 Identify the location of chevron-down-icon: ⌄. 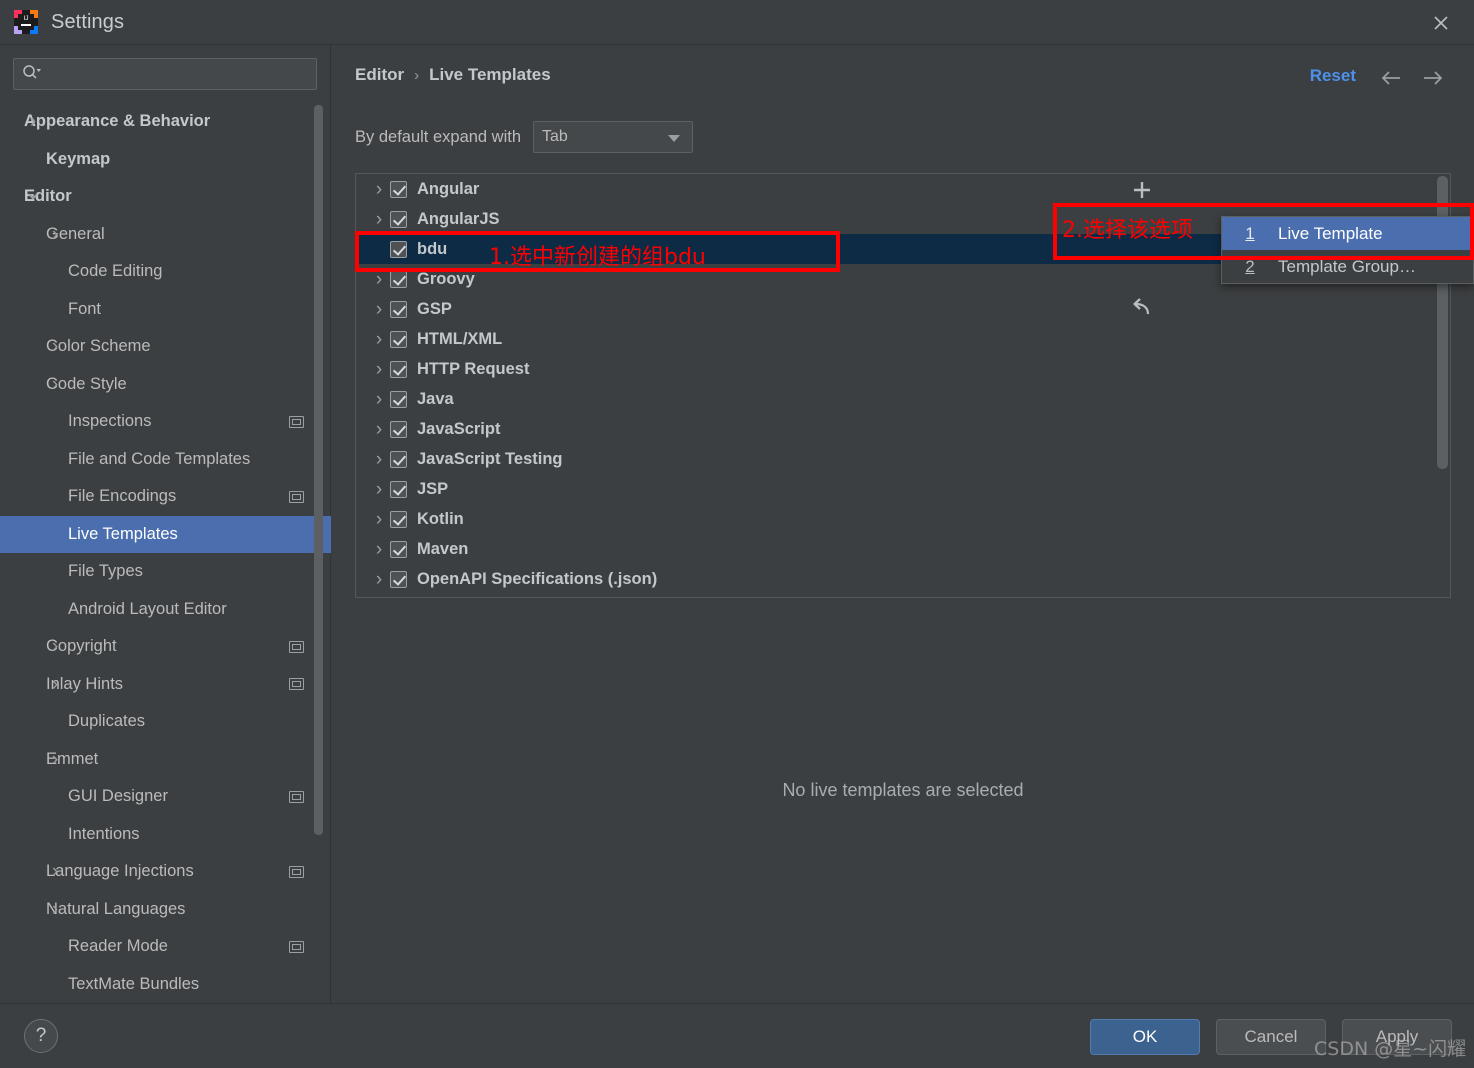
(33, 193).